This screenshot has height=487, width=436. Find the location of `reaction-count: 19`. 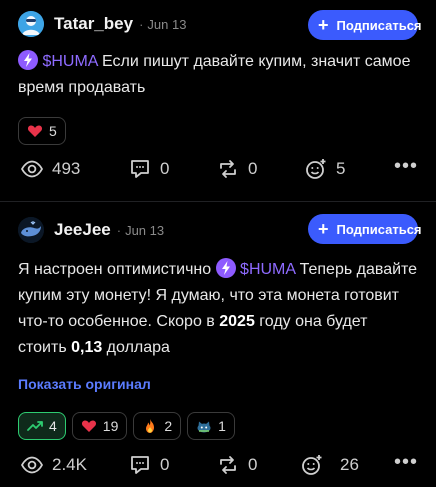

reaction-count: 19 is located at coordinates (110, 426).